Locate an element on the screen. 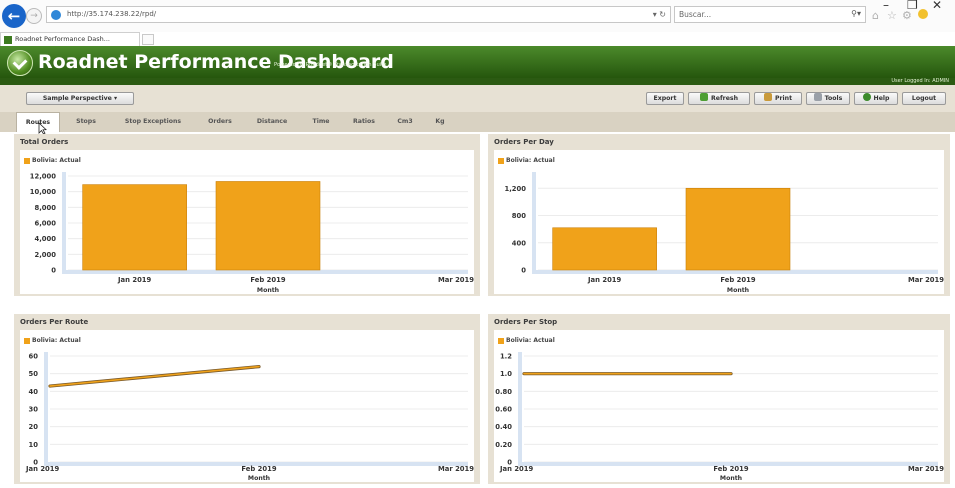 Image resolution: width=955 pixels, height=488 pixels. y-tick-label: 8,000 is located at coordinates (46, 208).